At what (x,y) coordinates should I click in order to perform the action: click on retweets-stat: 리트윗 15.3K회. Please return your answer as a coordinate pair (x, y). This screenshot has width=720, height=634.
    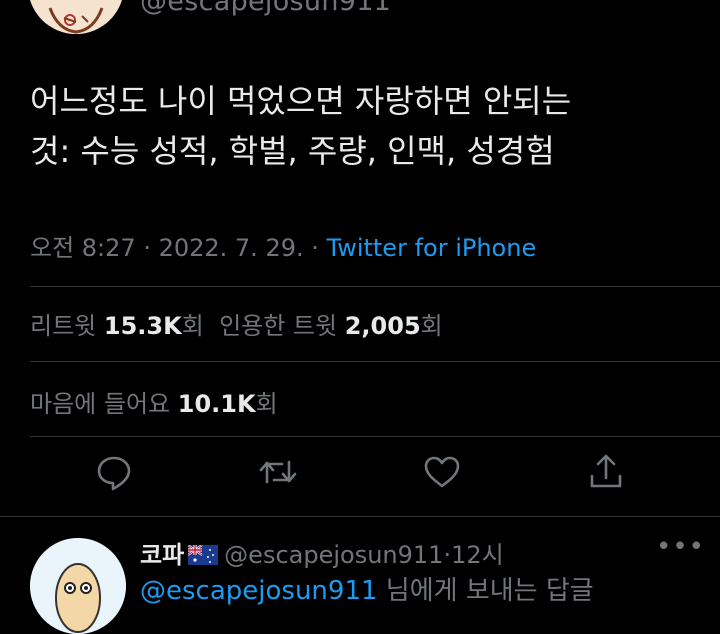
    Looking at the image, I should click on (117, 326).